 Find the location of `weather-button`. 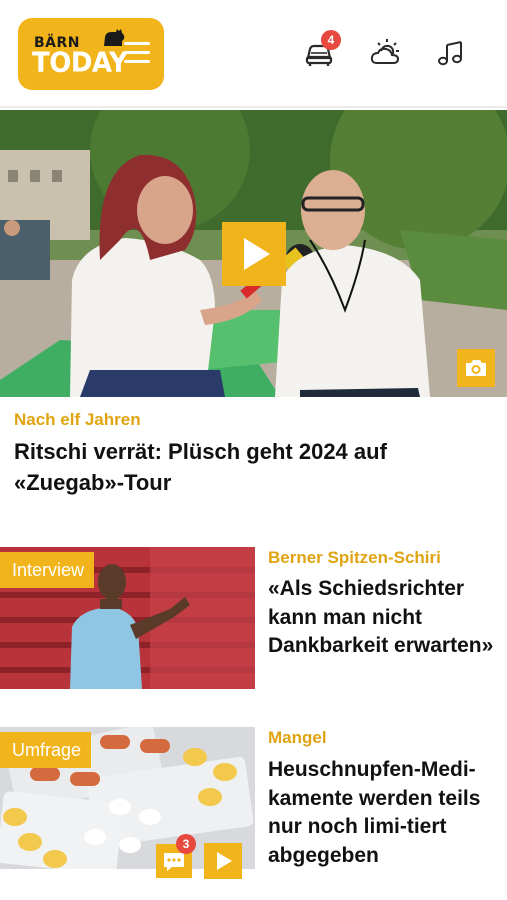

weather-button is located at coordinates (385, 53).